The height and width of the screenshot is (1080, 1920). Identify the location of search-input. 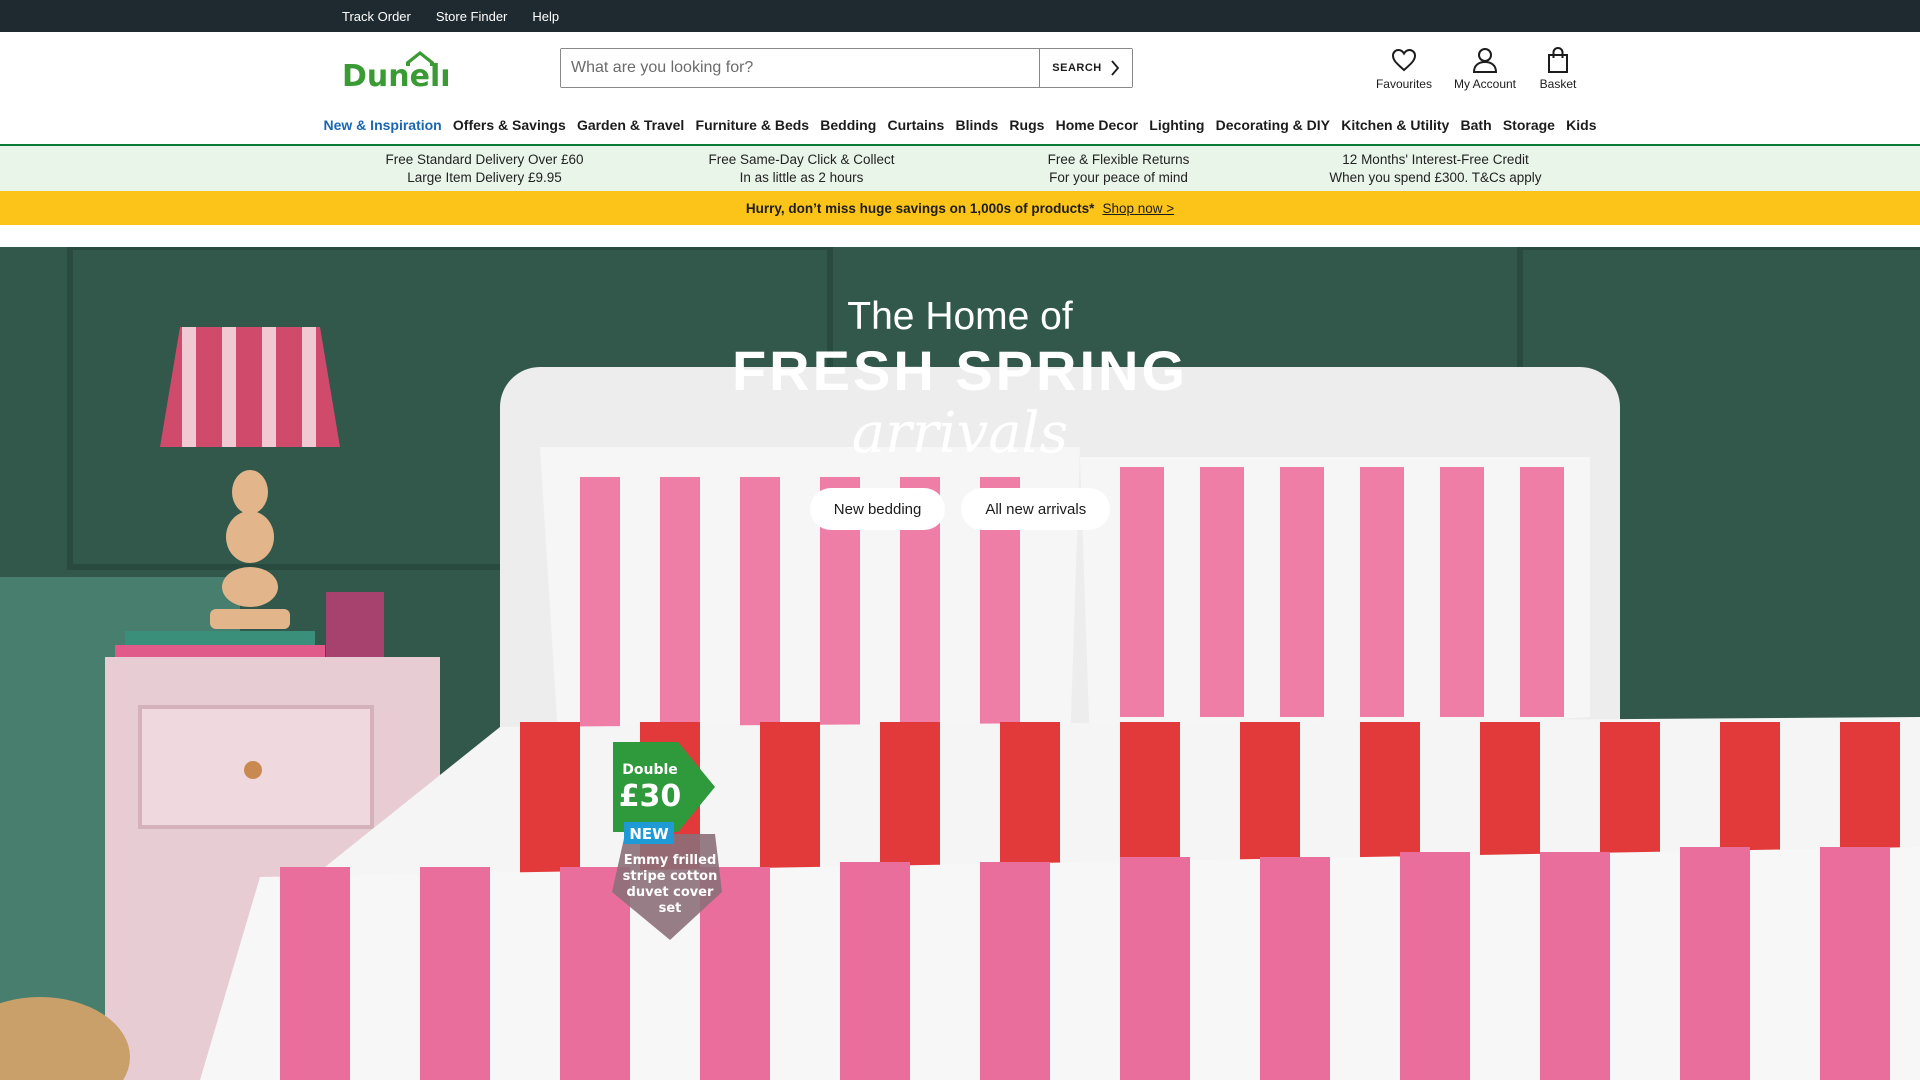
(800, 68).